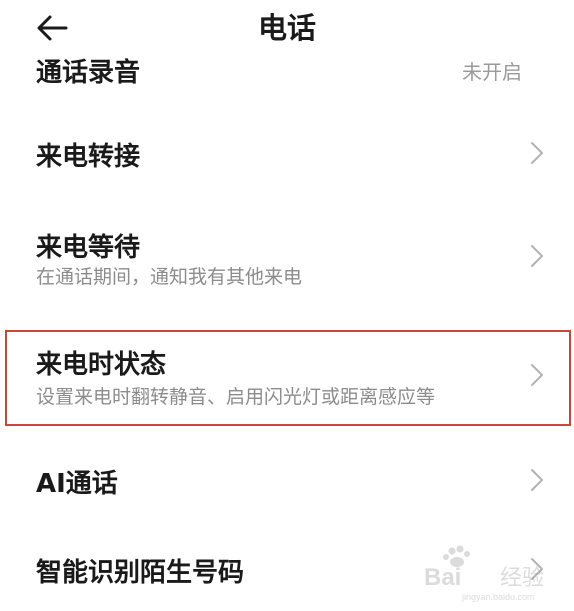  What do you see at coordinates (77, 484) in the screenshot?
I see `settings-item-title: AI通话` at bounding box center [77, 484].